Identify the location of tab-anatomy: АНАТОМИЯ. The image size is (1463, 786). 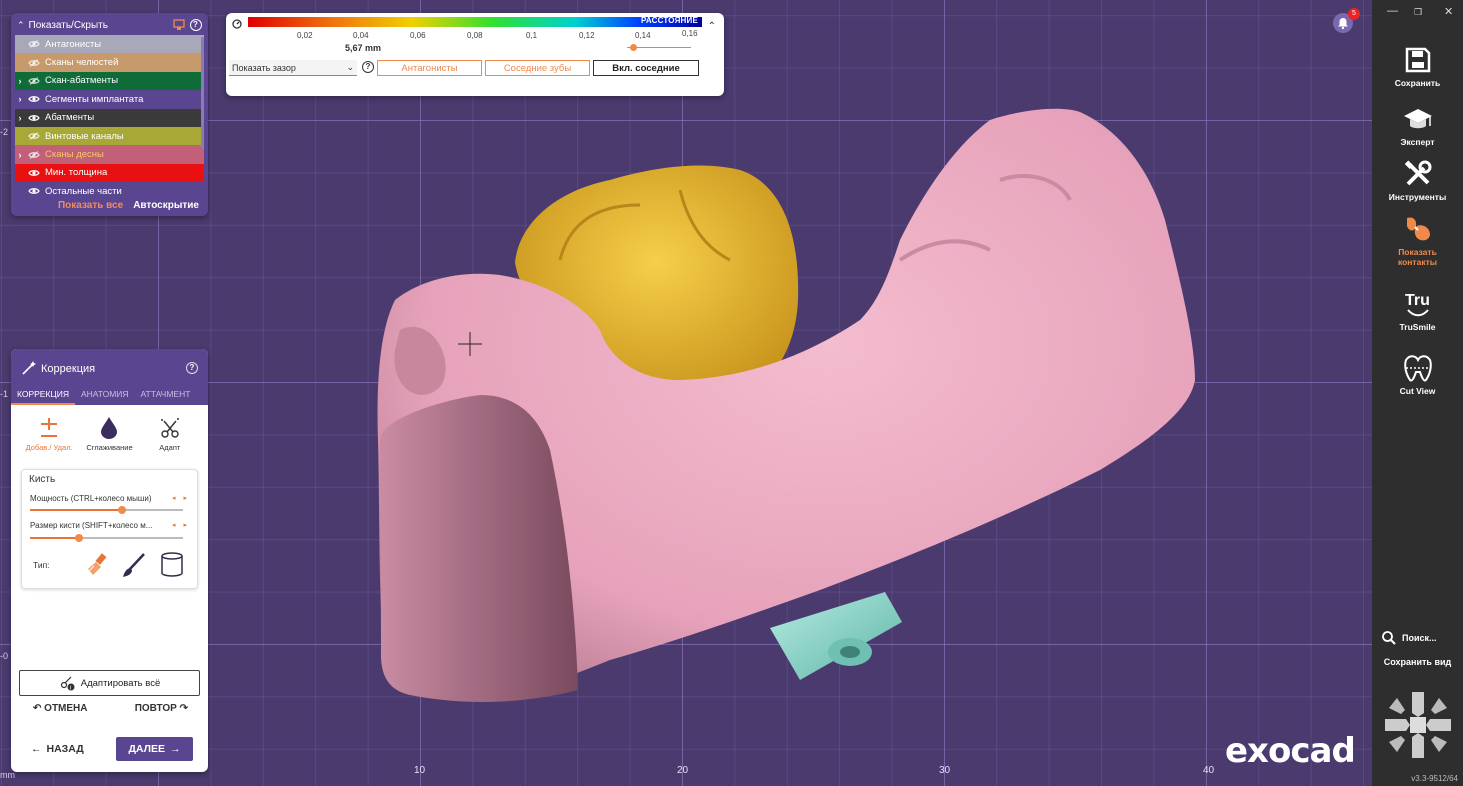
(105, 396).